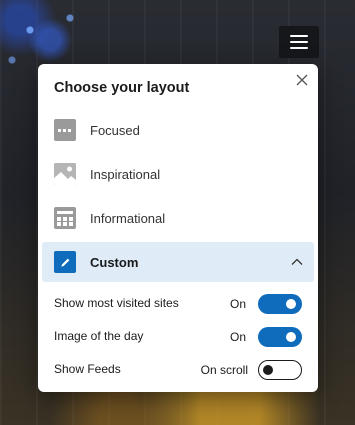 The width and height of the screenshot is (355, 425). What do you see at coordinates (65, 262) in the screenshot?
I see `pencil-icon` at bounding box center [65, 262].